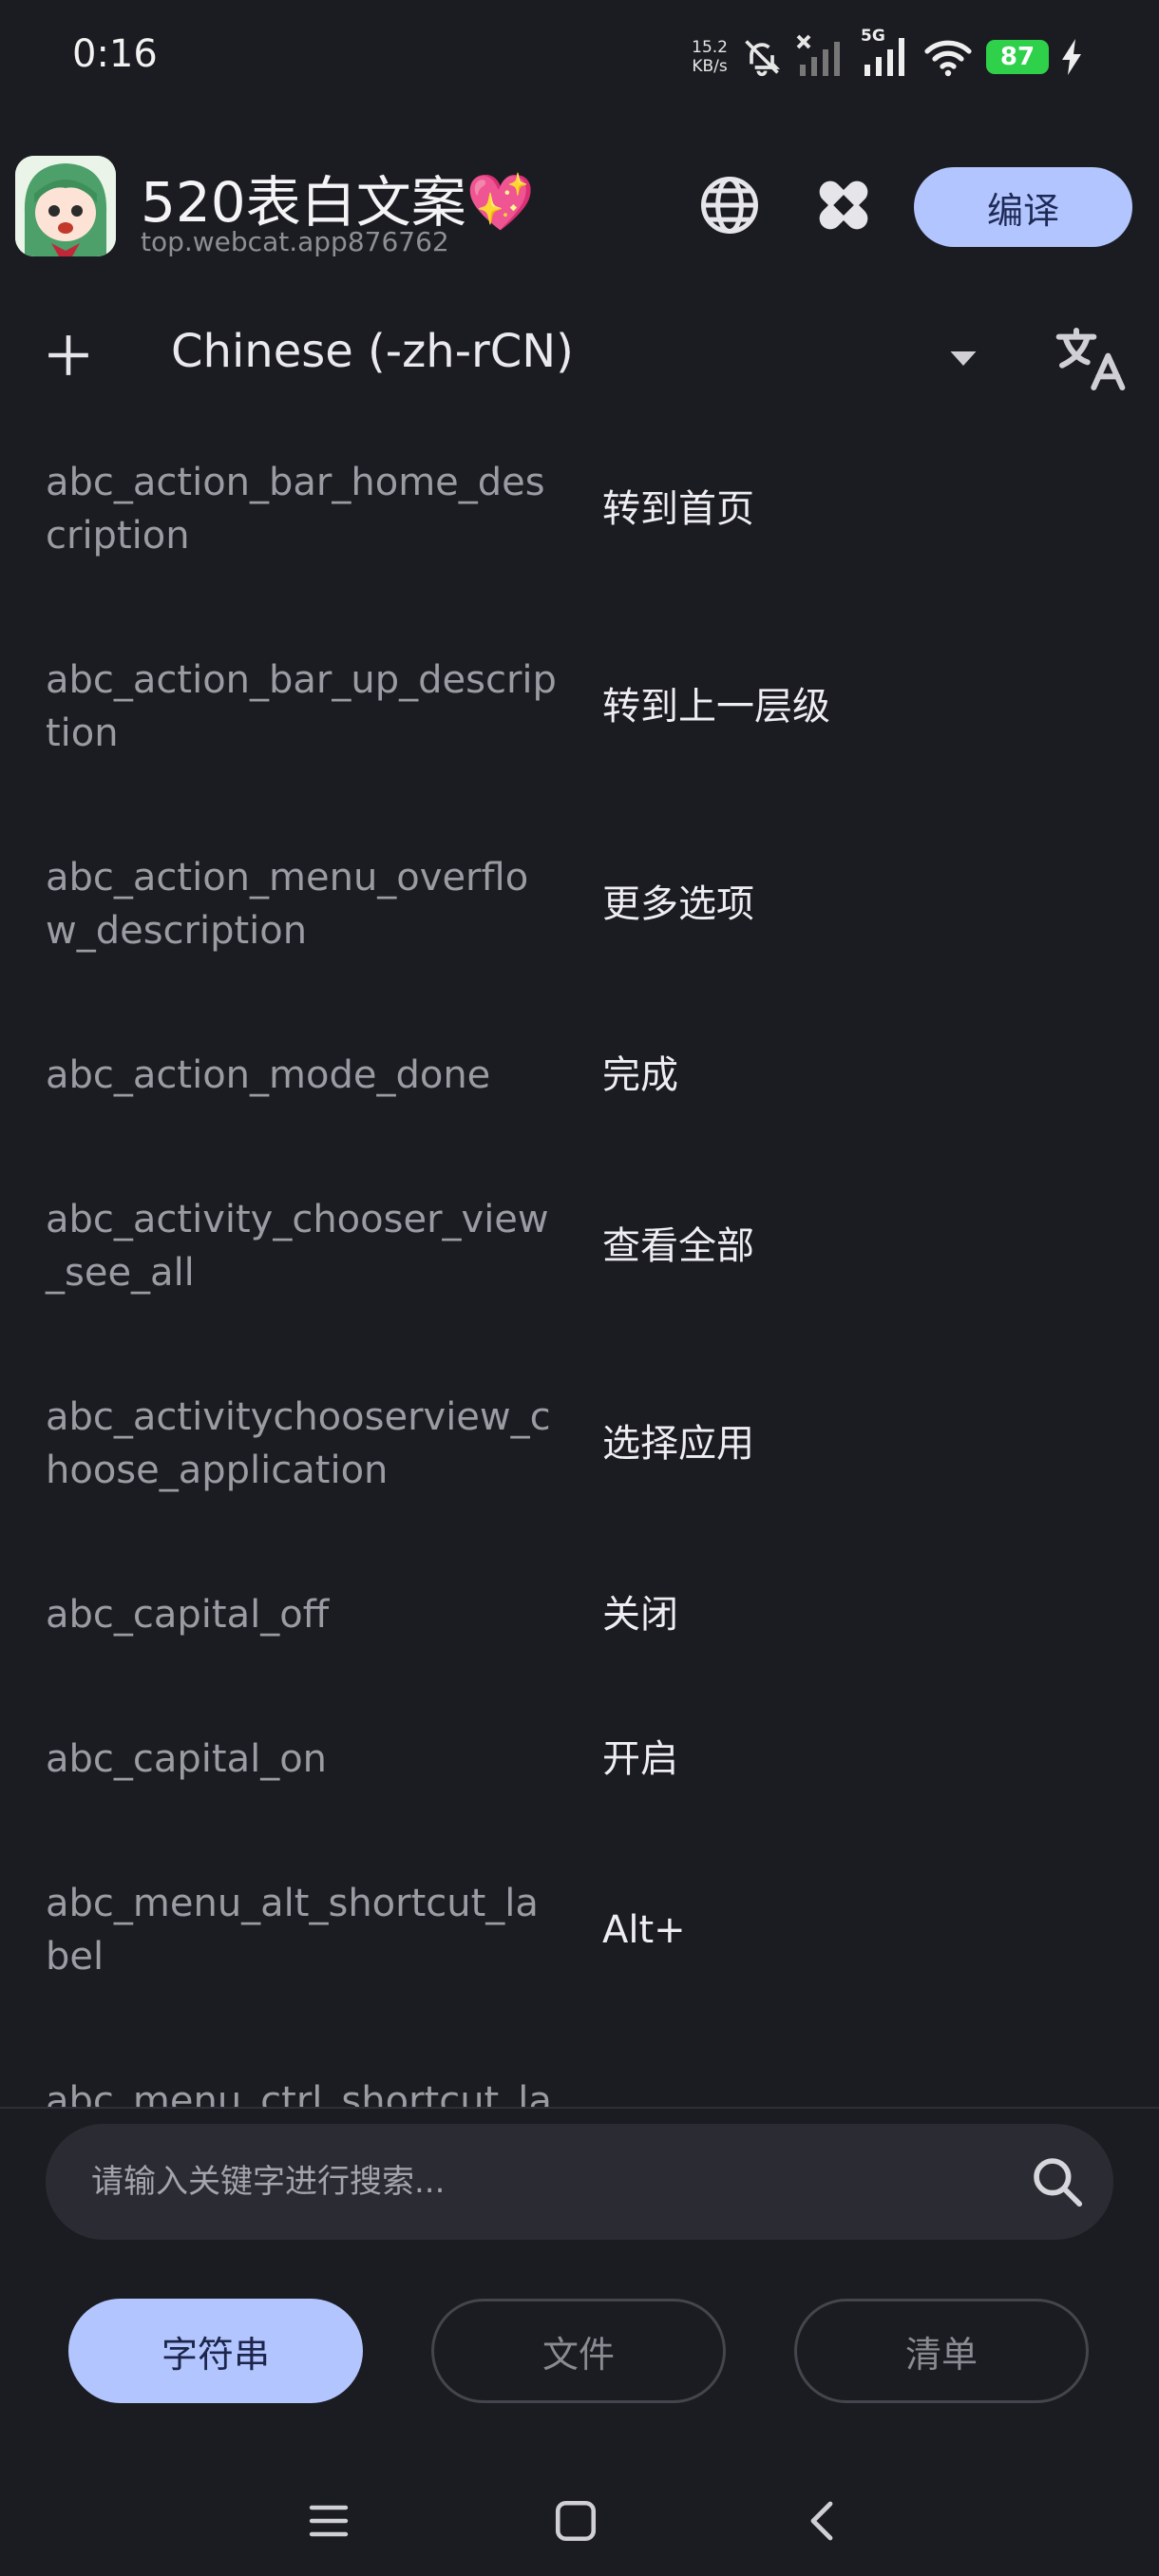  What do you see at coordinates (301, 706) in the screenshot?
I see `string-key: abc_action_bar_up_description` at bounding box center [301, 706].